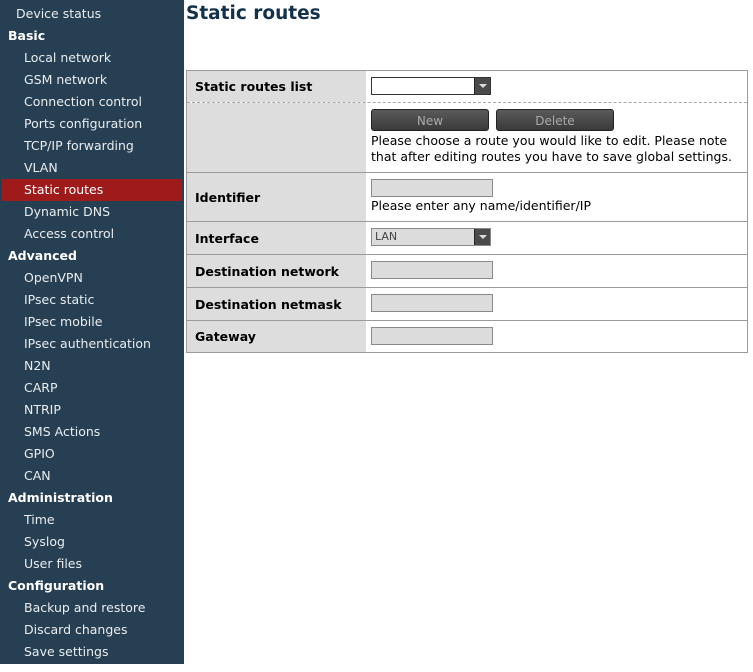  What do you see at coordinates (430, 120) in the screenshot?
I see `new-button: New` at bounding box center [430, 120].